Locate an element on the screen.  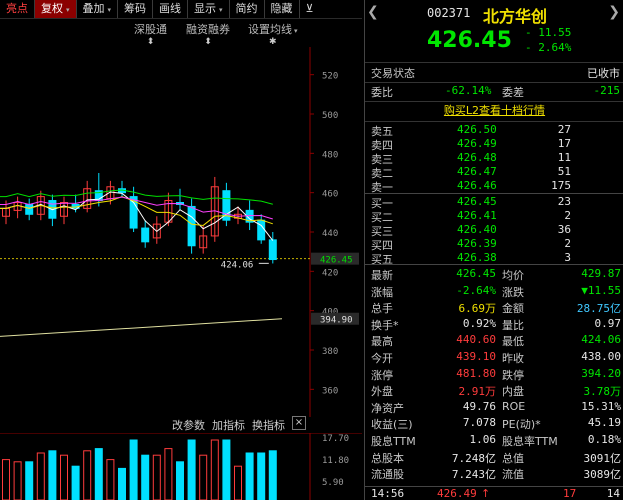
trade-status-row: 交易状态 已收市 is located at coordinates (494, 72).